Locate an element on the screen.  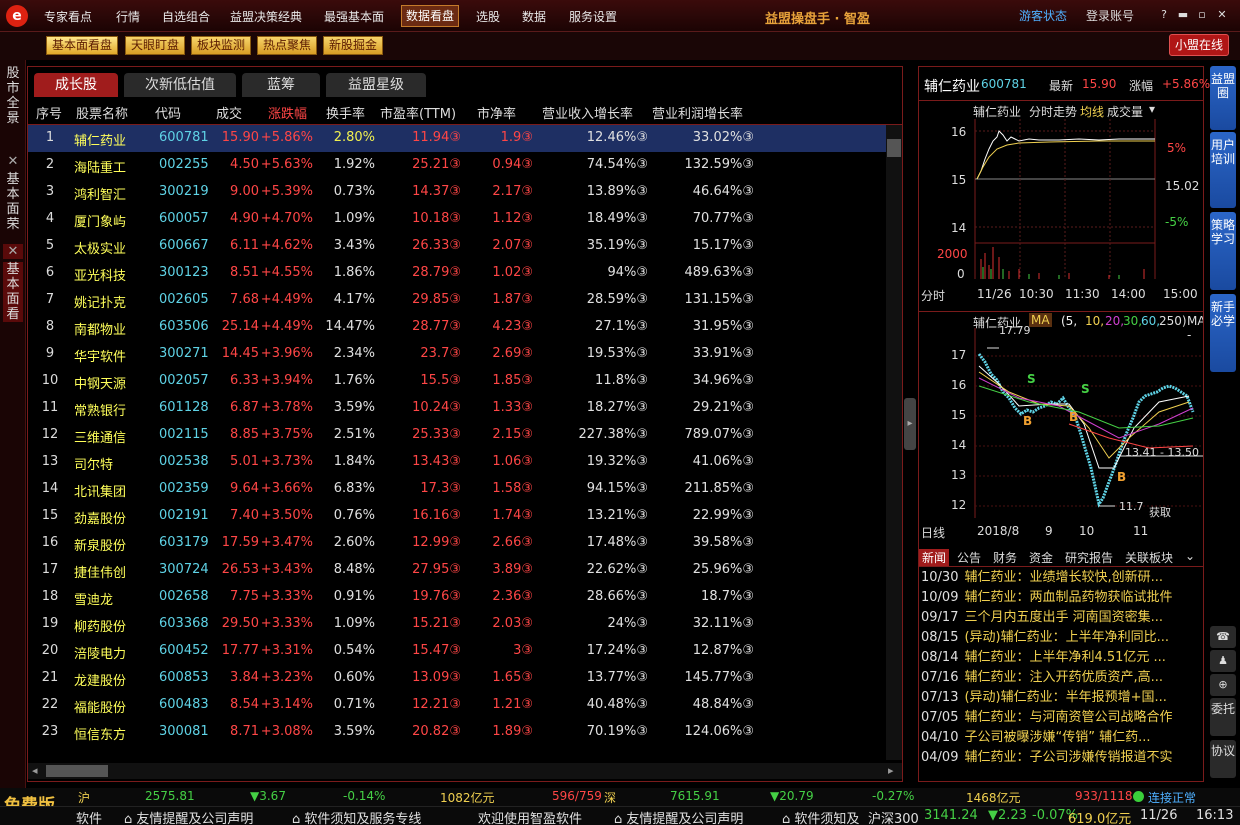
menu-watchlist: 自选组合 is located at coordinates (186, 17).